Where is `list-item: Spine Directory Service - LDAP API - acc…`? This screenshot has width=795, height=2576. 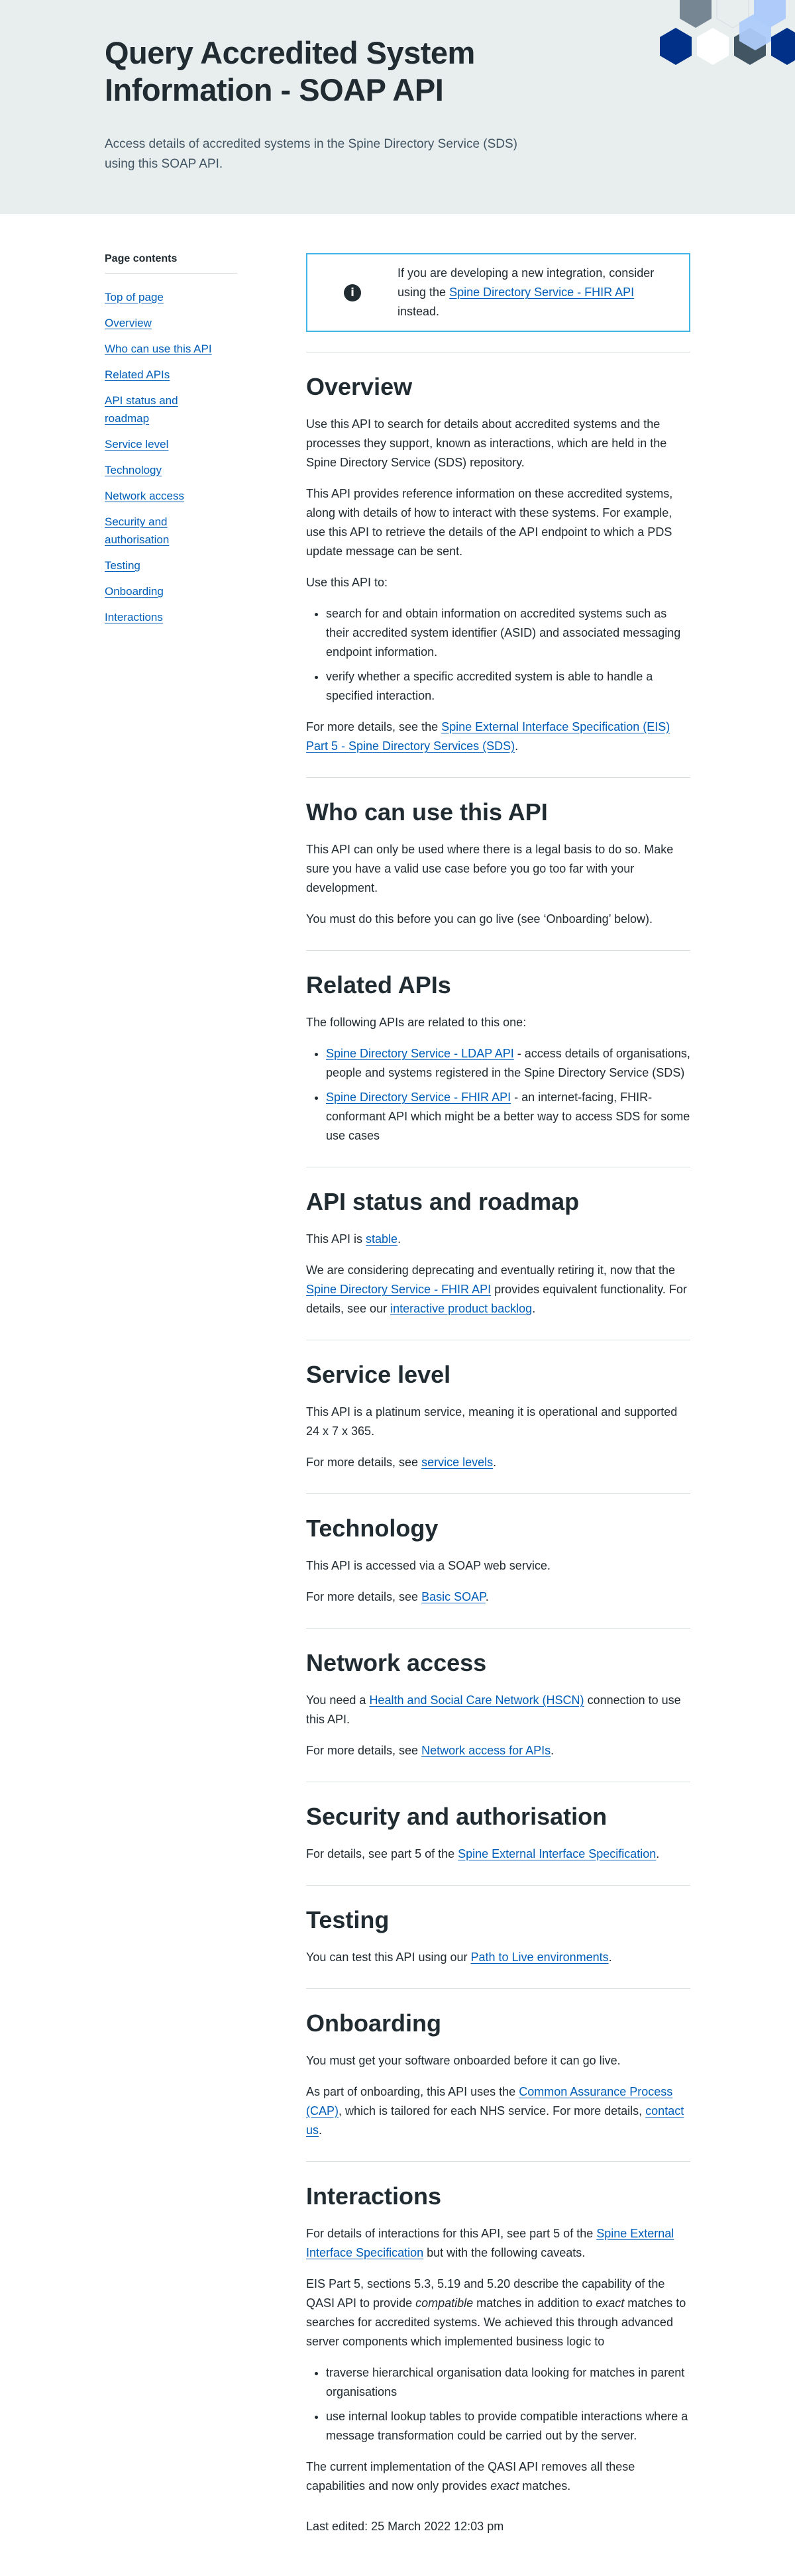
list-item: Spine Directory Service - LDAP API - acc… is located at coordinates (508, 1063).